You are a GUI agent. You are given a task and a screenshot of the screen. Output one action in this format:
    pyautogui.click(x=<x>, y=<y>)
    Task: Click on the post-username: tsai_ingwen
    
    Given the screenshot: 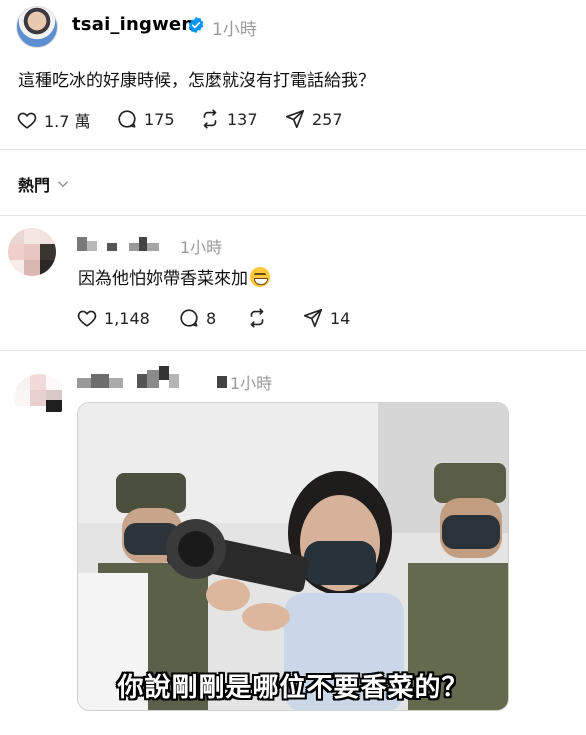 What is the action you would take?
    pyautogui.click(x=133, y=24)
    